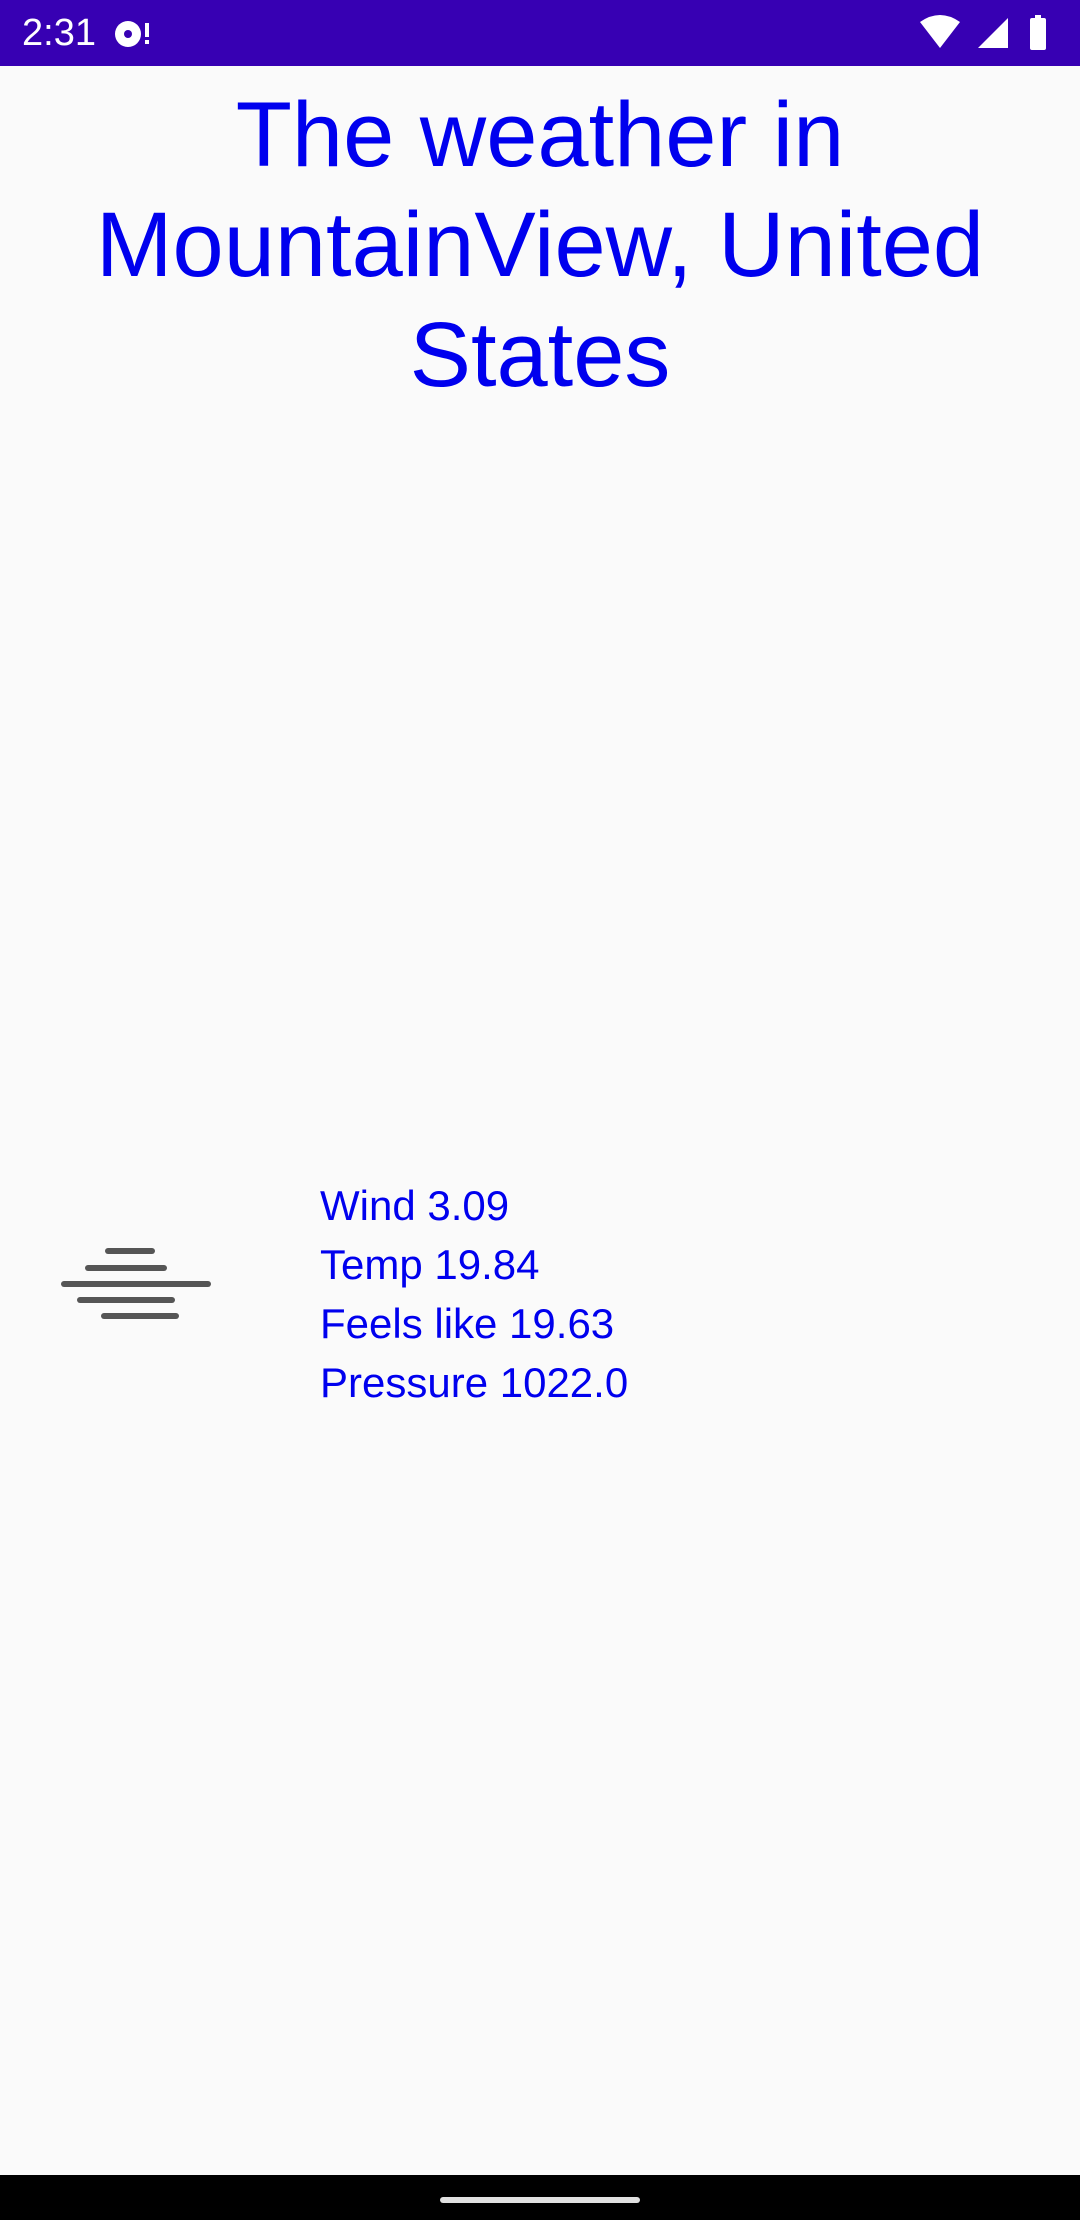 The height and width of the screenshot is (2220, 1080). I want to click on home-gesture-pill, so click(540, 2200).